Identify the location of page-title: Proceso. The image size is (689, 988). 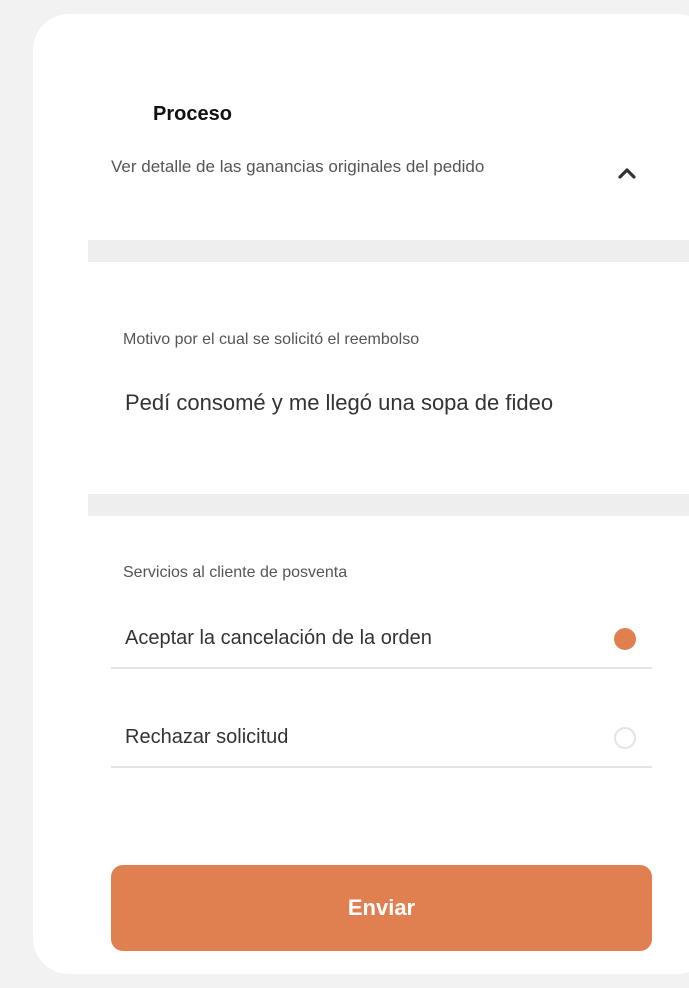
(192, 114).